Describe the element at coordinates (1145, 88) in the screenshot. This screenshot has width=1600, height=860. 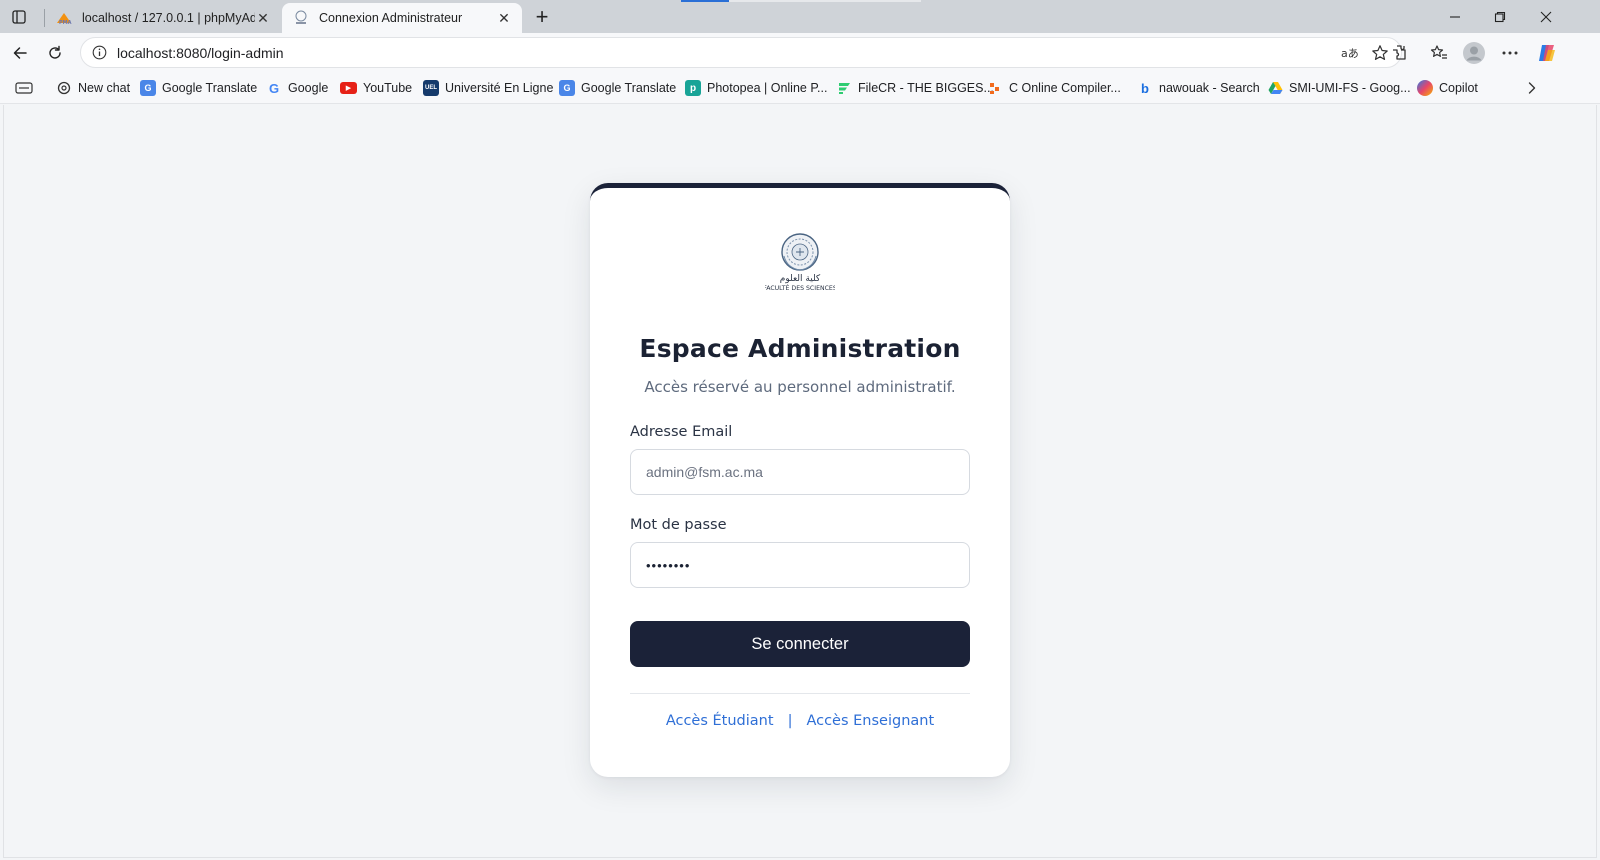
I see `bing-icon: b` at that location.